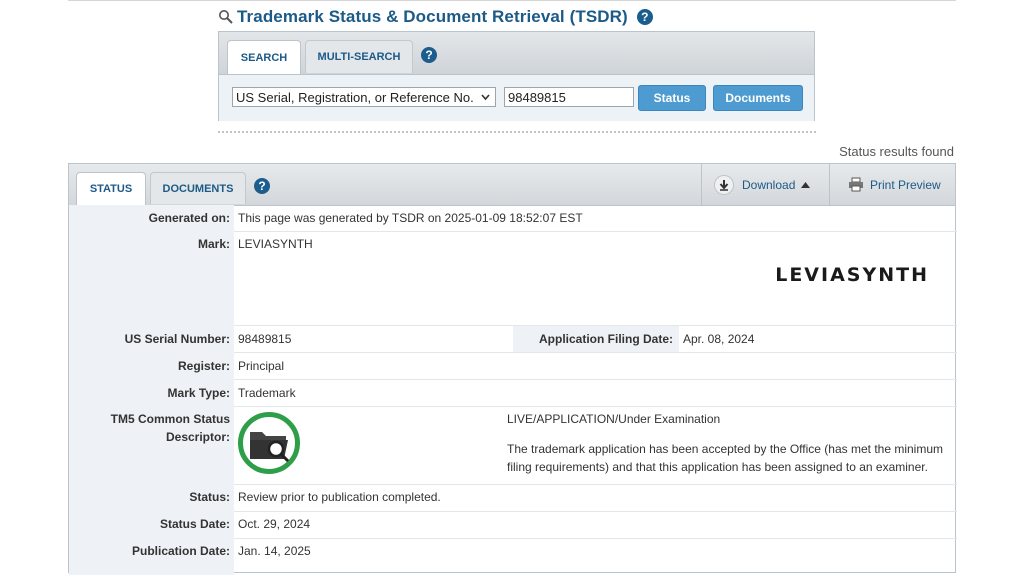  What do you see at coordinates (177, 339) in the screenshot?
I see `serial-number-label: US Serial Number:` at bounding box center [177, 339].